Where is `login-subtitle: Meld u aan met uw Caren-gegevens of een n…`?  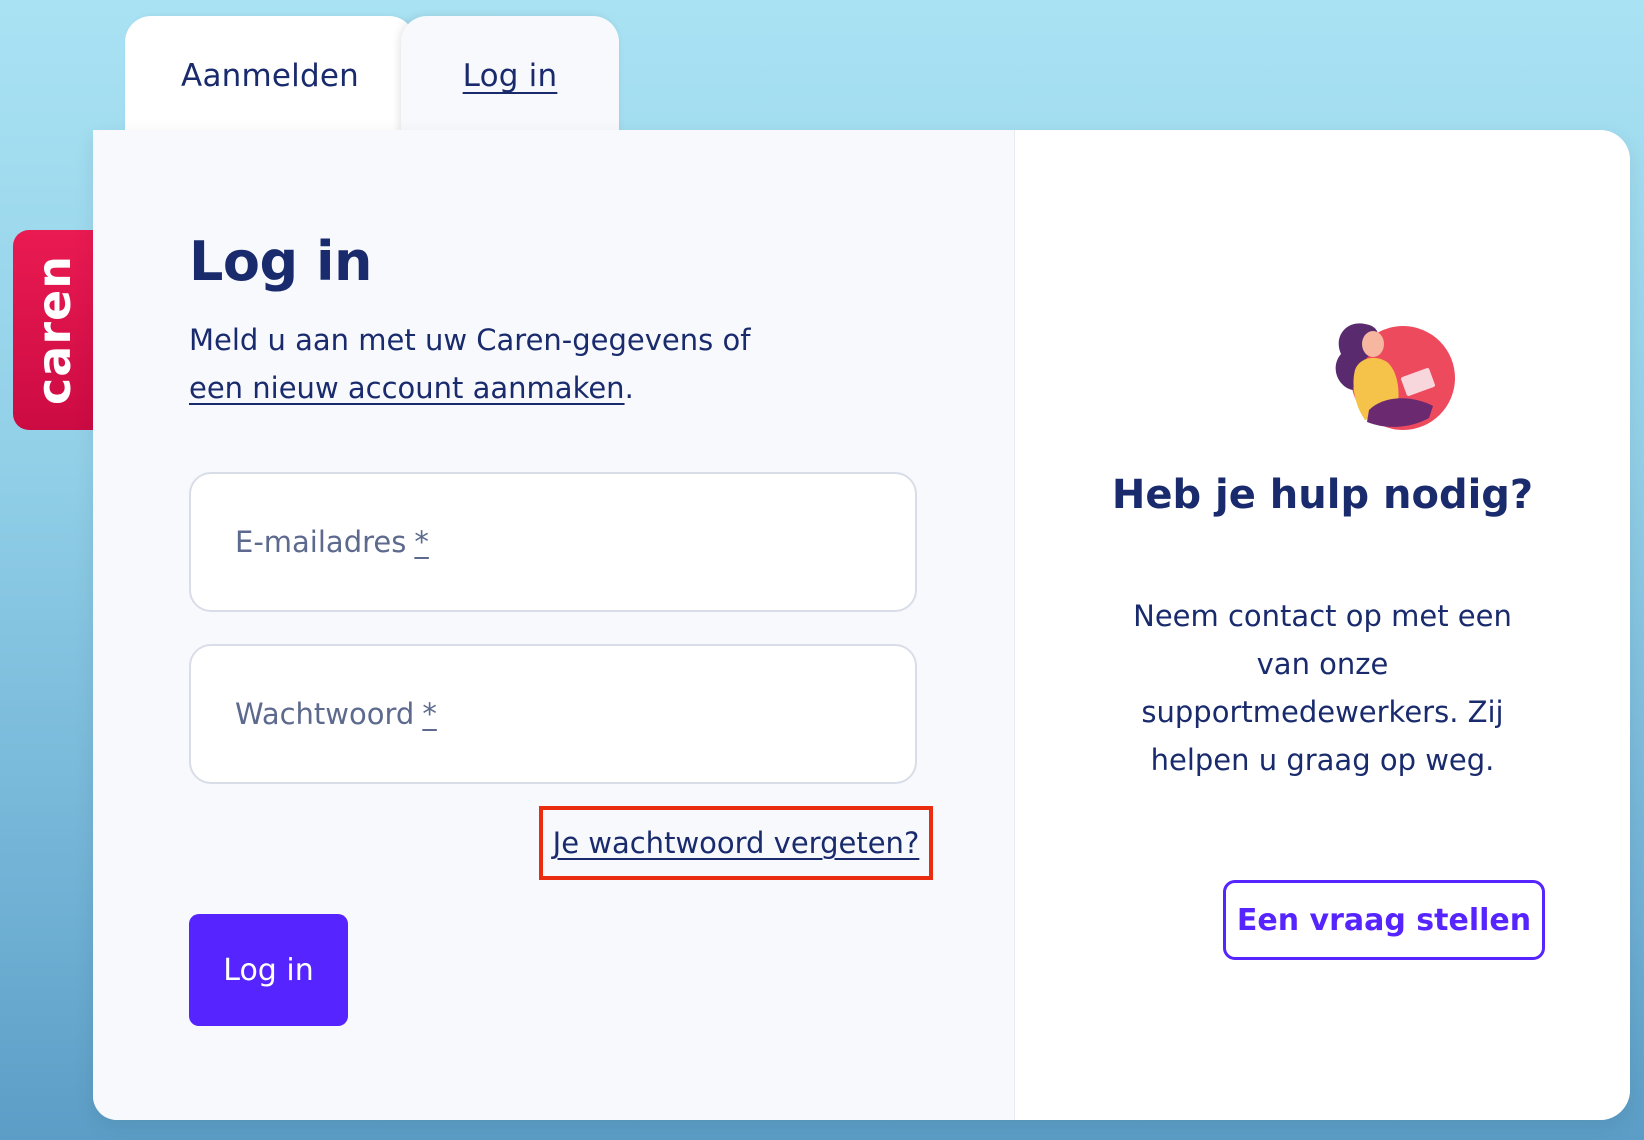
login-subtitle: Meld u aan met uw Caren-gegevens of een n… is located at coordinates (499, 364).